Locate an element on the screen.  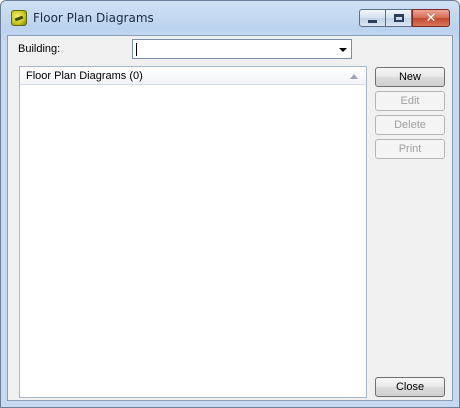
text-cursor is located at coordinates (136, 49).